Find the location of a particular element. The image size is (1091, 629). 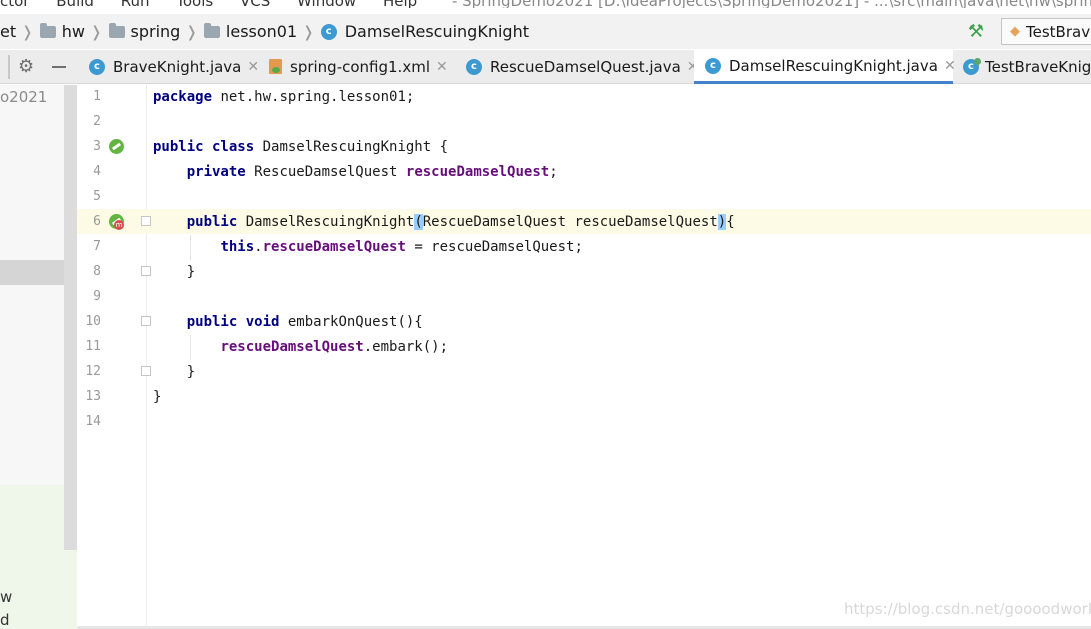

keyword: private is located at coordinates (216, 172).